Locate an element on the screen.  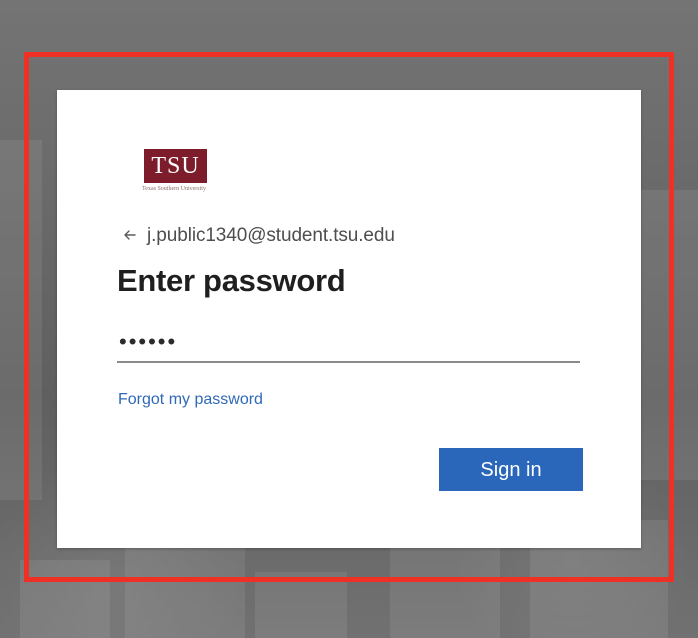
sign-in-button: Sign in is located at coordinates (511, 469).